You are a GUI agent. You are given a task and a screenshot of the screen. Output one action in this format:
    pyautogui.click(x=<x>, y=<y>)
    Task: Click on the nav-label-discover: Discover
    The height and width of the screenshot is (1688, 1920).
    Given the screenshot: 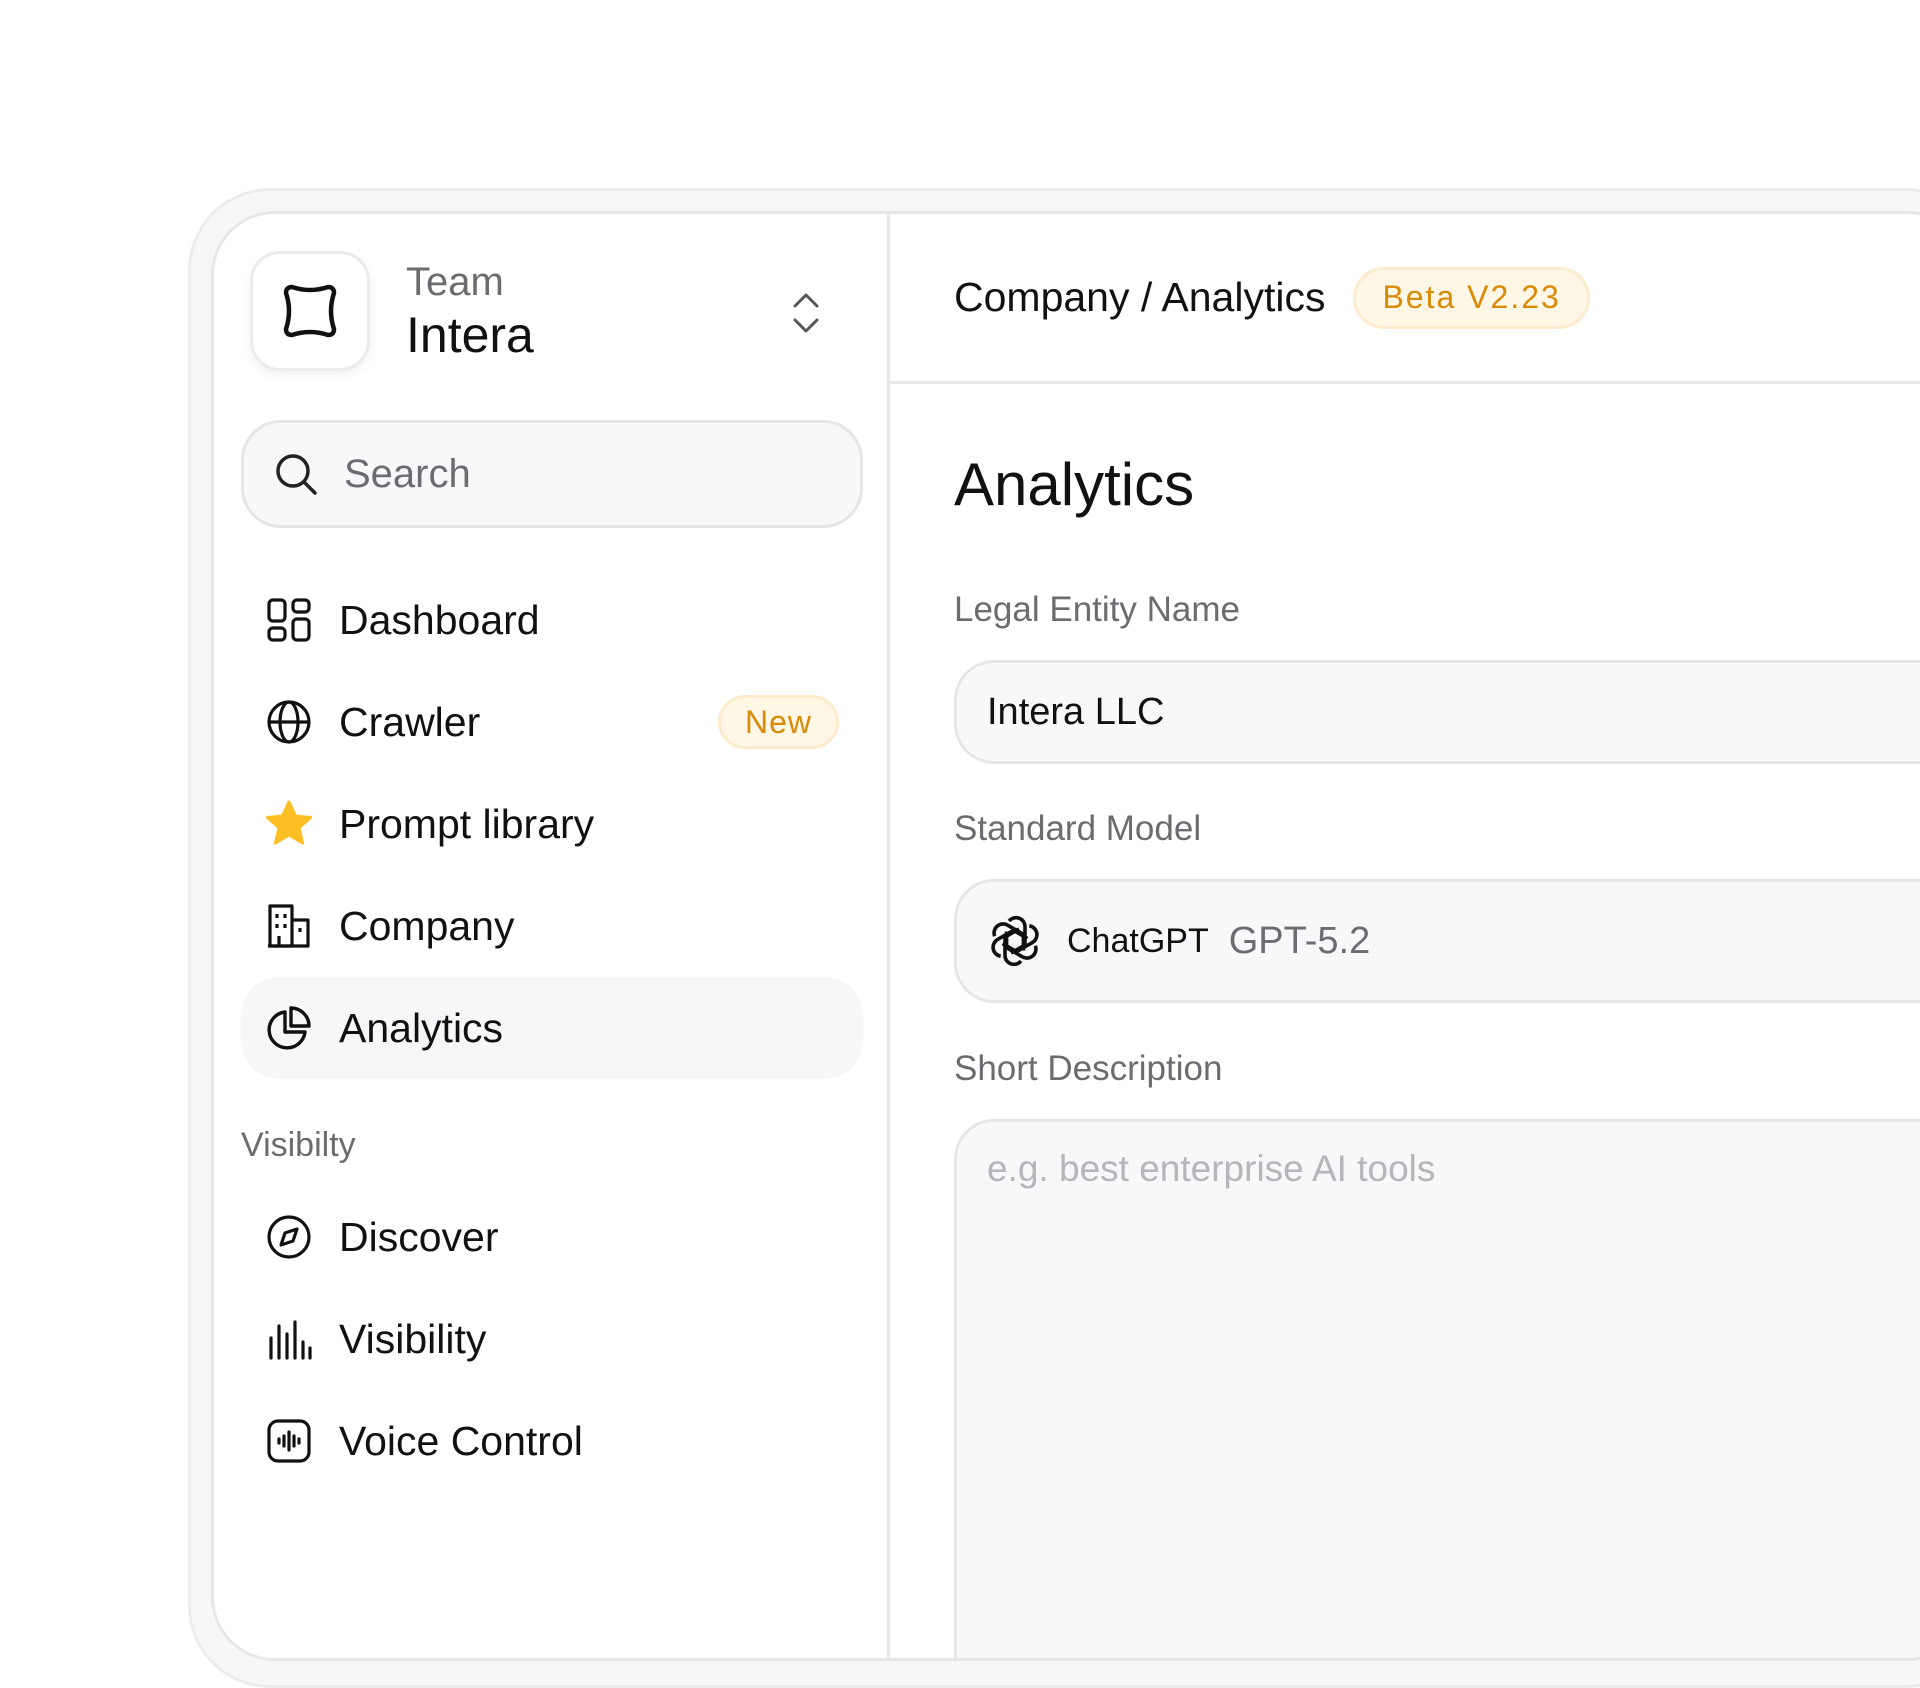 What is the action you would take?
    pyautogui.click(x=419, y=1236)
    